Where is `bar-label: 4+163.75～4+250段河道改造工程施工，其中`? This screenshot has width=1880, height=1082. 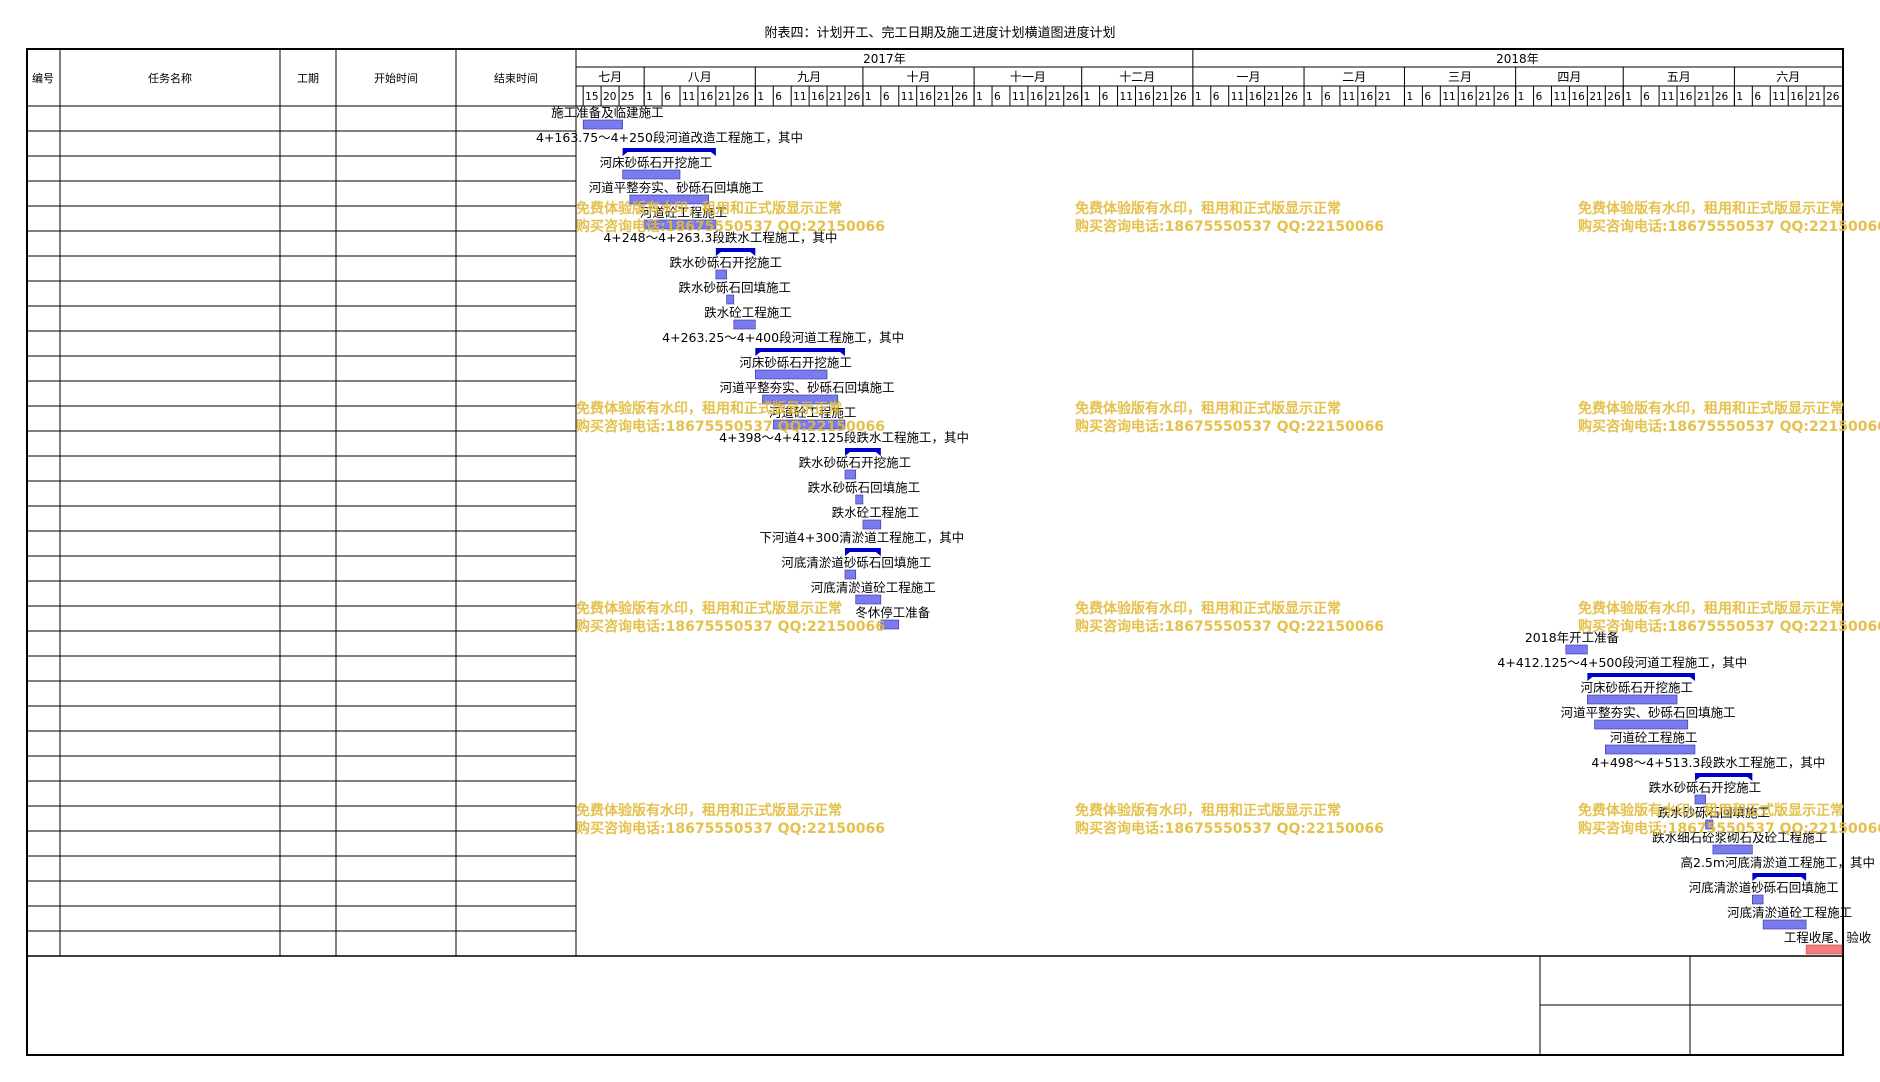 bar-label: 4+163.75～4+250段河道改造工程施工，其中 is located at coordinates (669, 137).